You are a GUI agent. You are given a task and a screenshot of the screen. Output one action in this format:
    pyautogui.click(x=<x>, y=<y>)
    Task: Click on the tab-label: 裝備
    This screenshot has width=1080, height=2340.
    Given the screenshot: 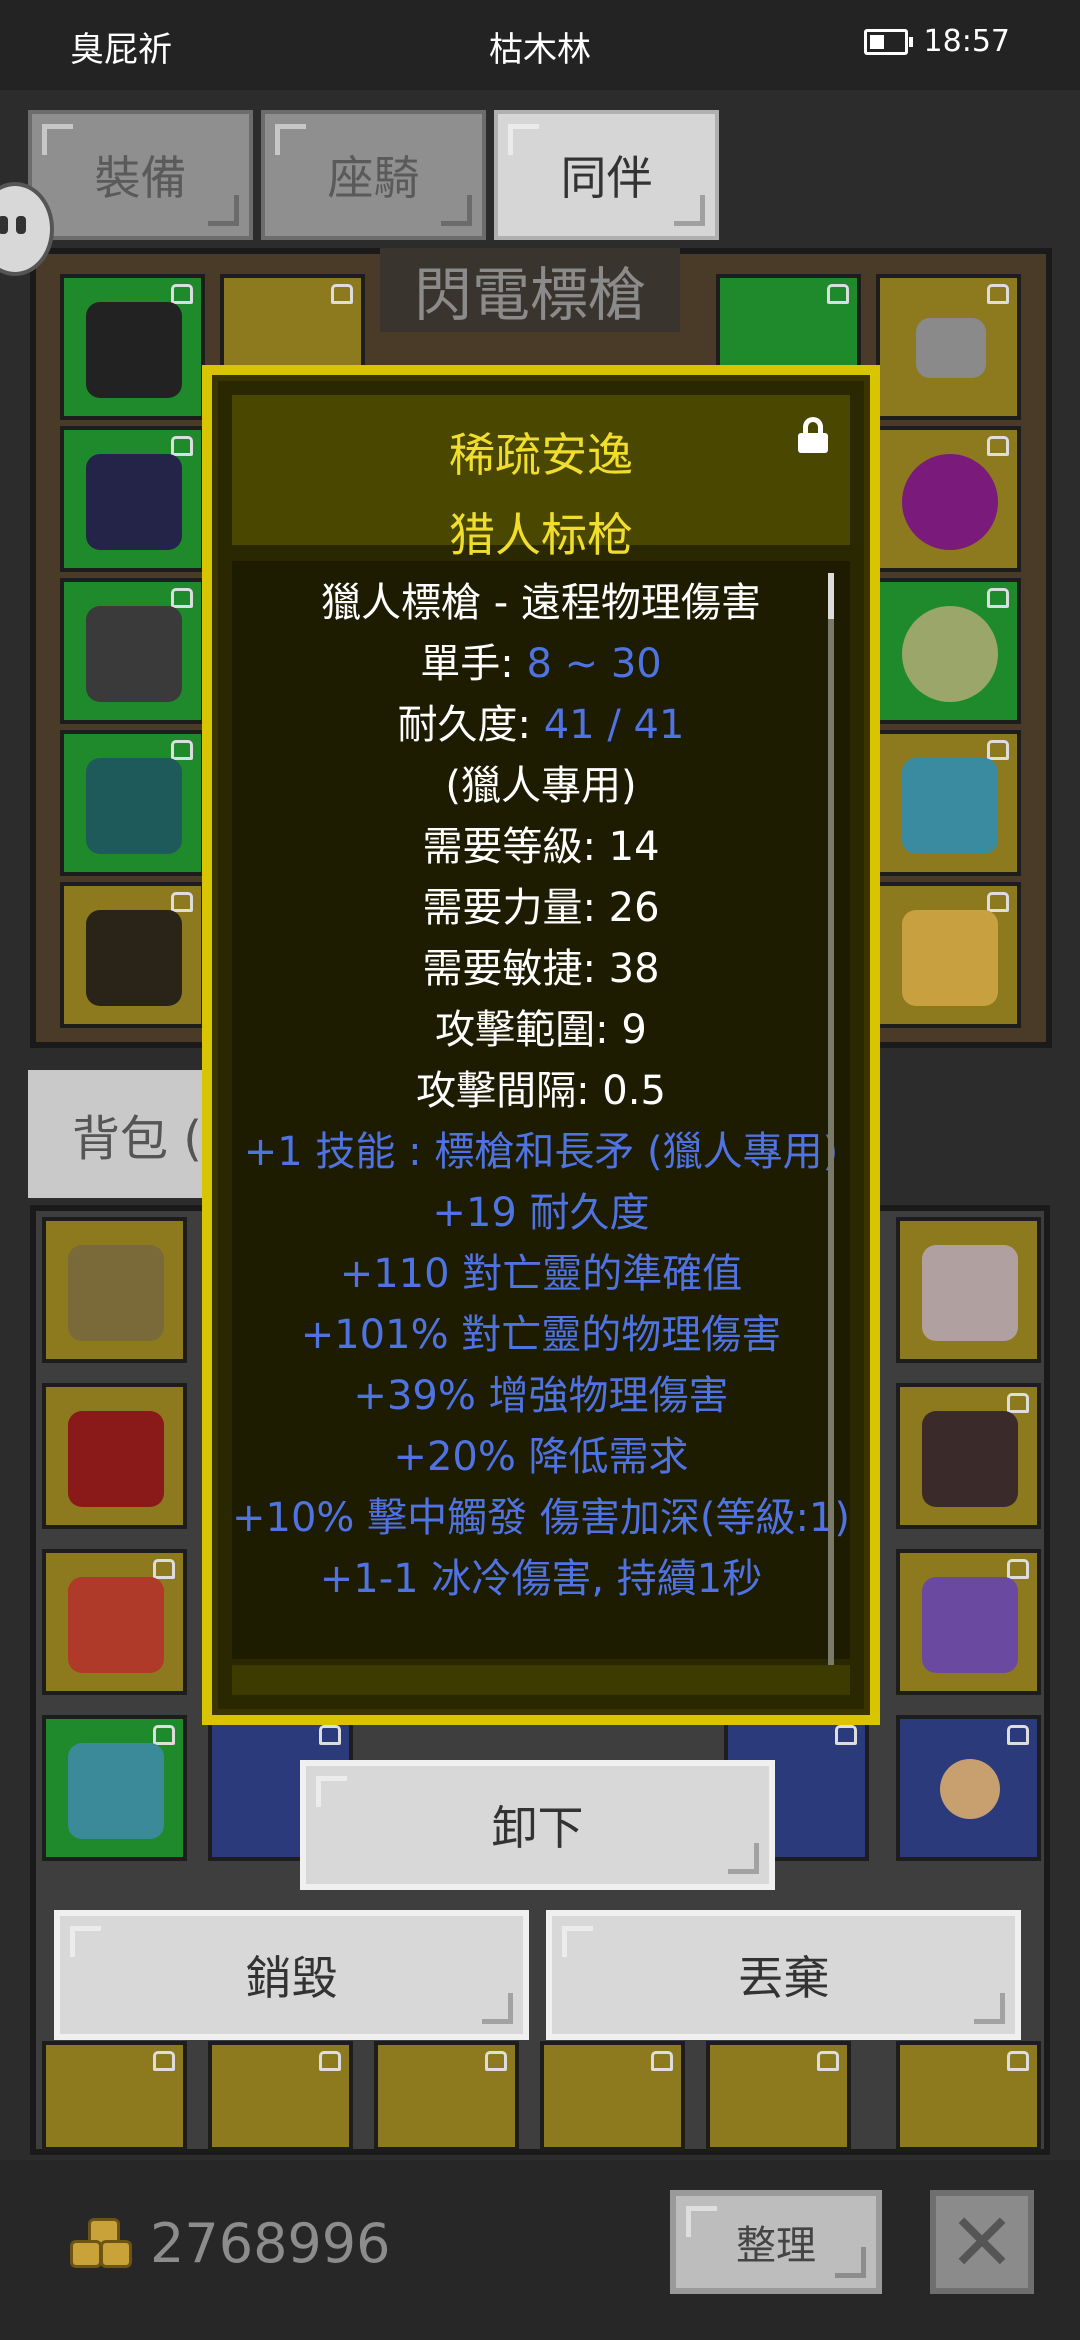 What is the action you would take?
    pyautogui.click(x=140, y=178)
    